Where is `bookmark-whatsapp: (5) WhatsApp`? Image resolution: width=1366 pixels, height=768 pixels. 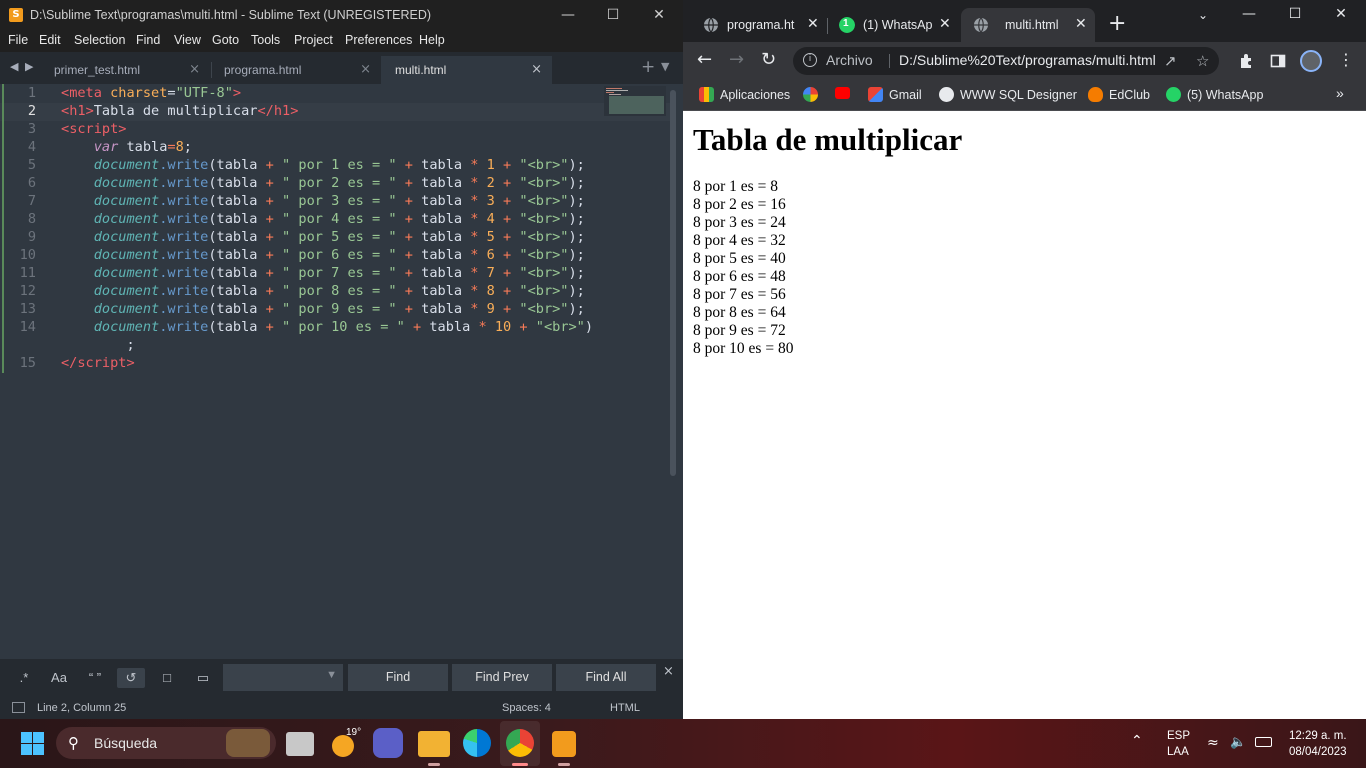 bookmark-whatsapp: (5) WhatsApp is located at coordinates (1214, 94).